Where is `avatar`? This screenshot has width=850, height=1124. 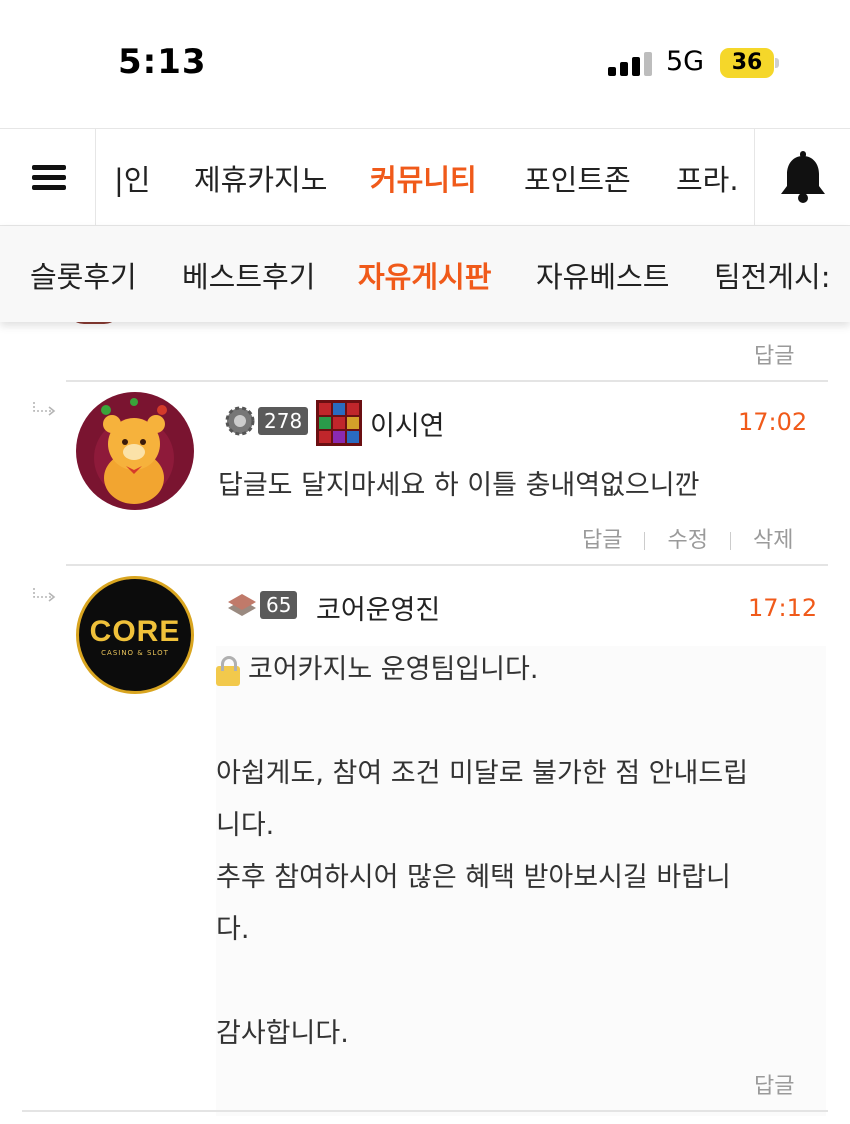
avatar is located at coordinates (135, 451).